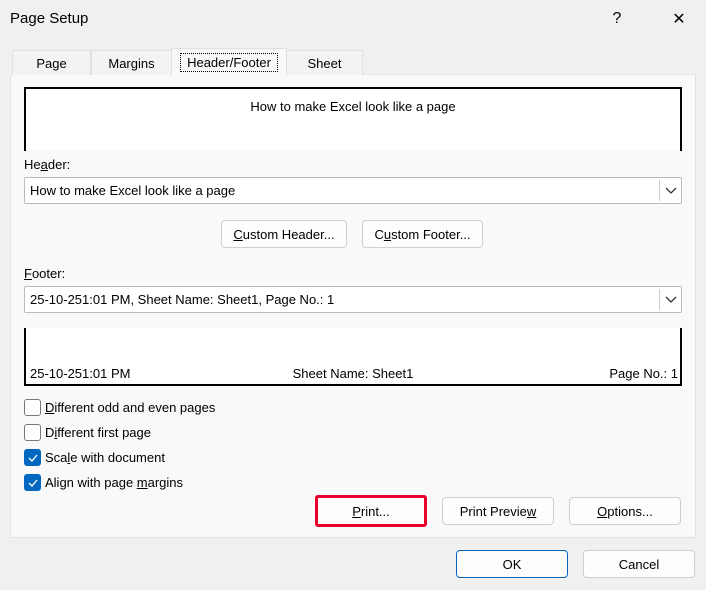 This screenshot has height=590, width=706. I want to click on header-preview-center: How to make Excel look like a page, so click(353, 106).